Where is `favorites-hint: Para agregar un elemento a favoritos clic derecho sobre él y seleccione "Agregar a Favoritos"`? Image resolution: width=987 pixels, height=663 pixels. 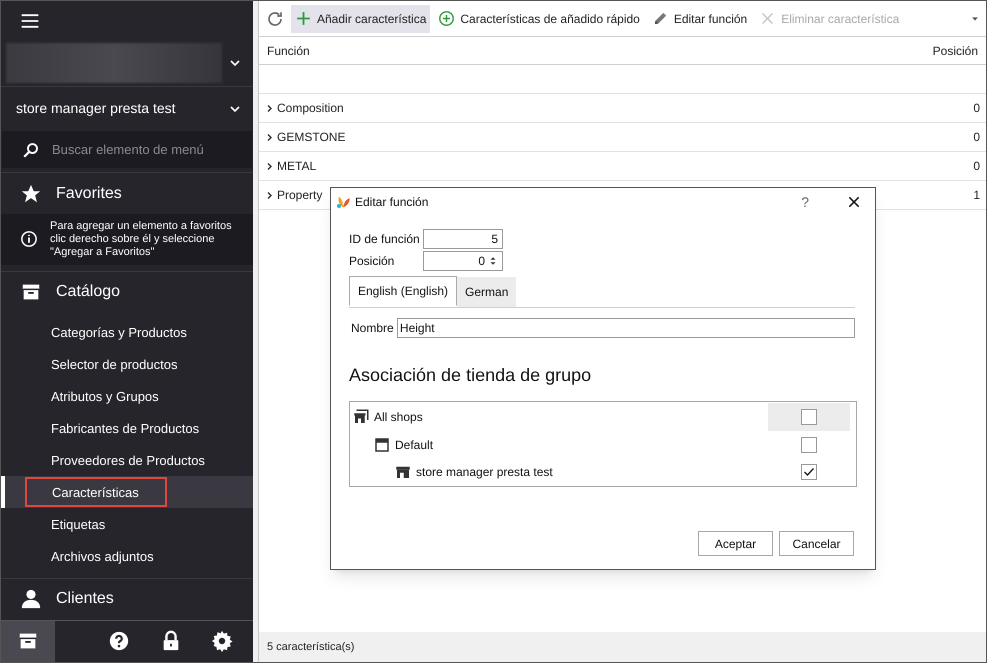 favorites-hint: Para agregar un elemento a favoritos clic derecho sobre él y seleccione "Agregar a Favoritos" is located at coordinates (141, 239).